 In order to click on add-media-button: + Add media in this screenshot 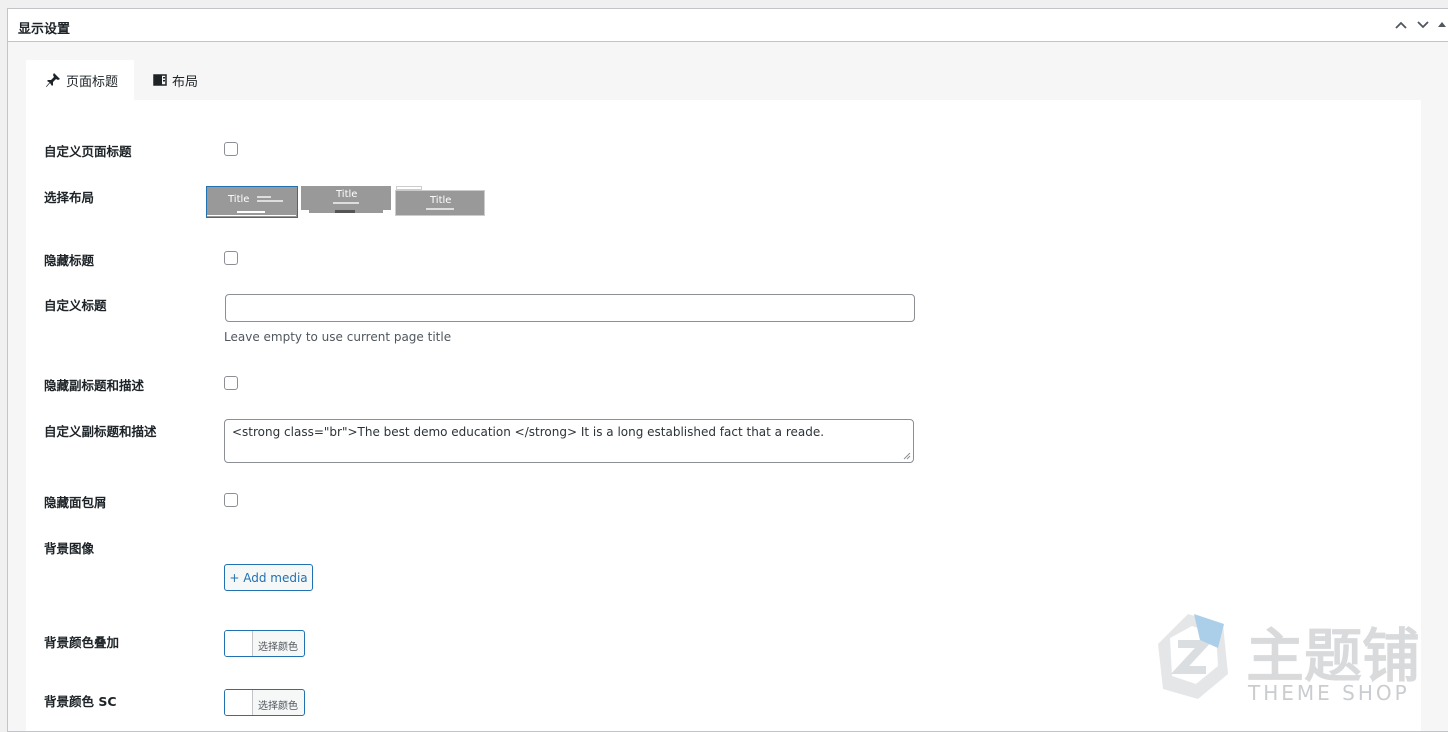, I will do `click(268, 577)`.